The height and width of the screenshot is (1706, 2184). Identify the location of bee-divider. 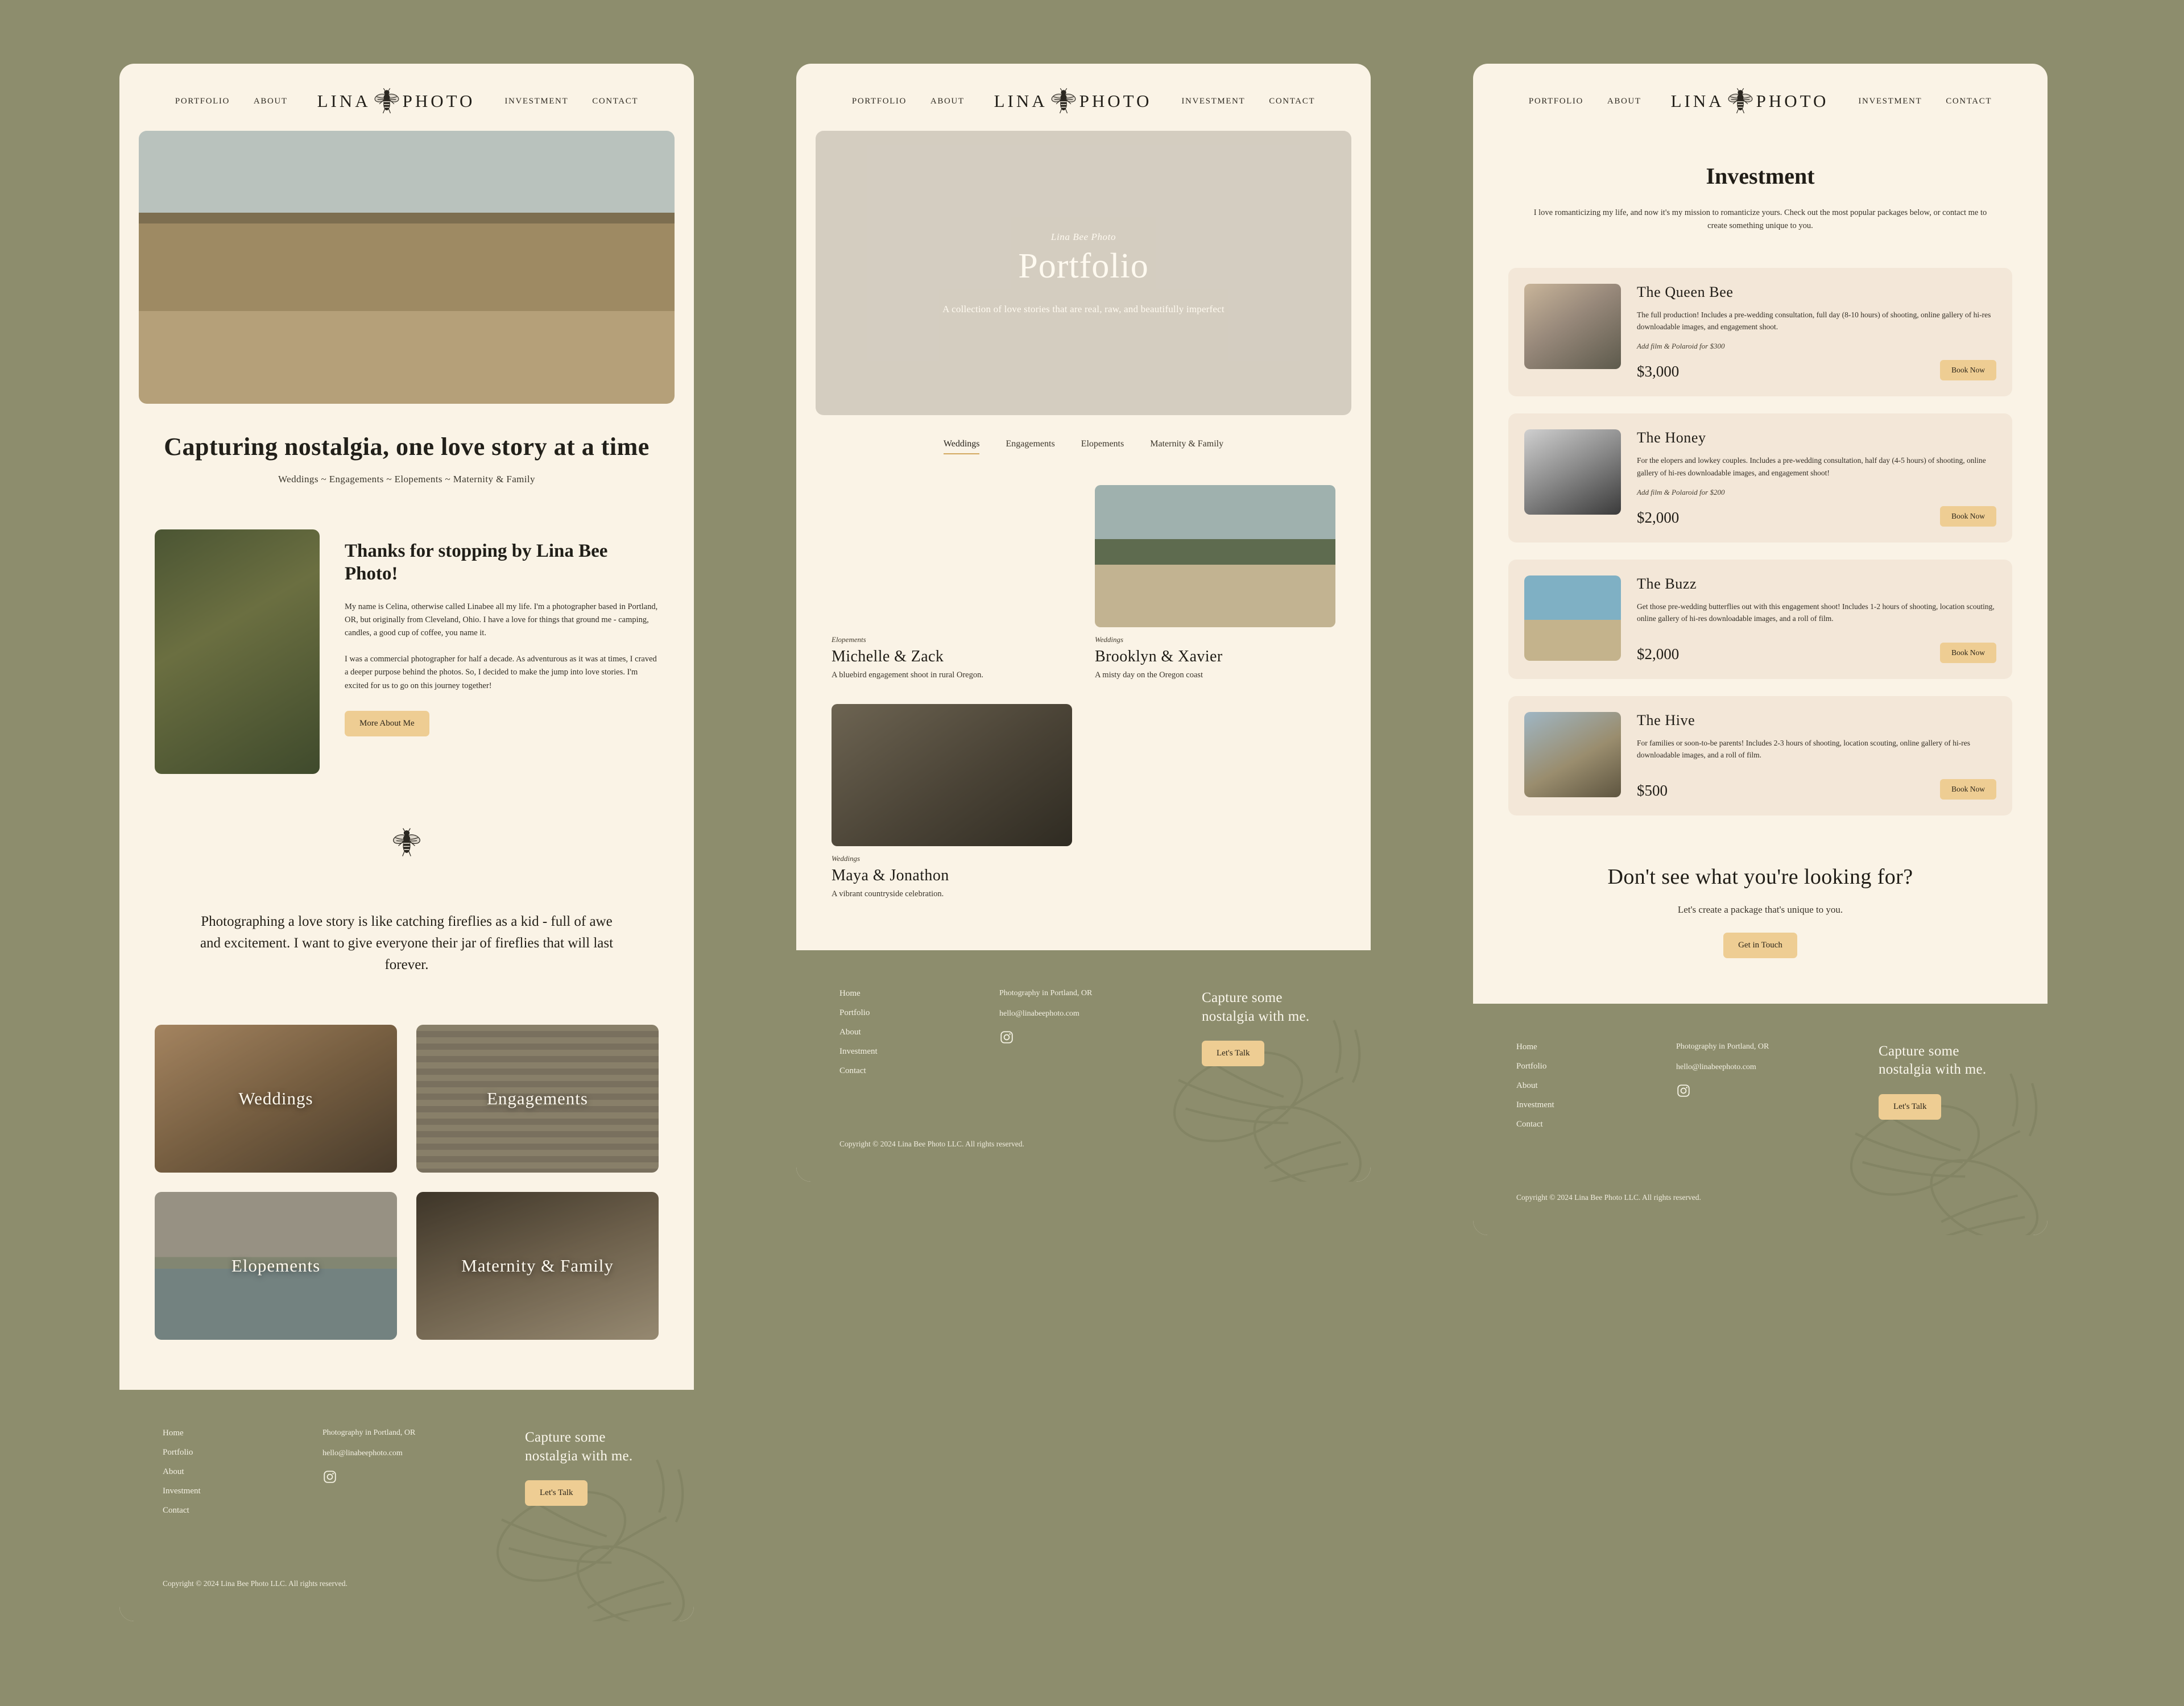
(406, 844).